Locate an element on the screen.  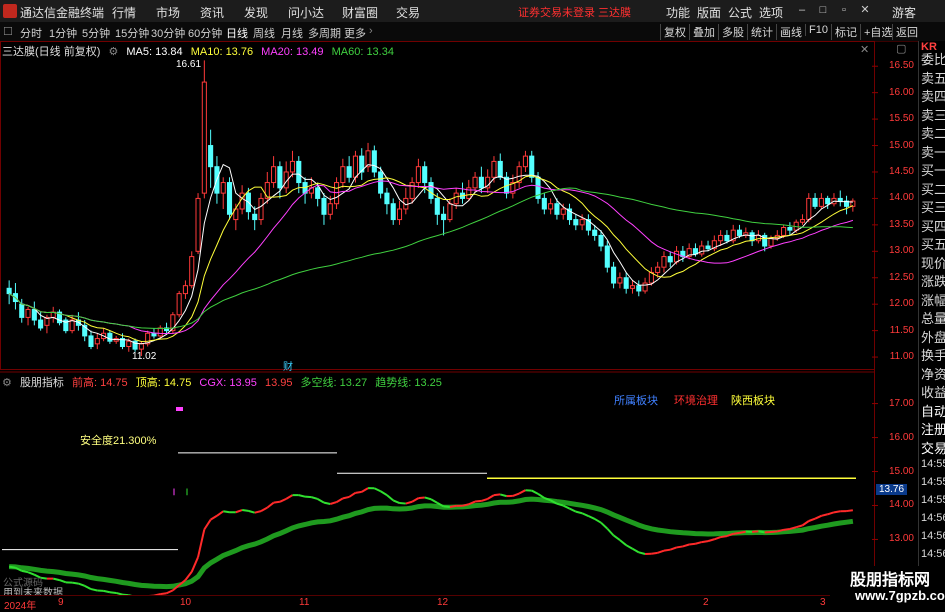
btn-tongji: 统计 is located at coordinates (761, 32).